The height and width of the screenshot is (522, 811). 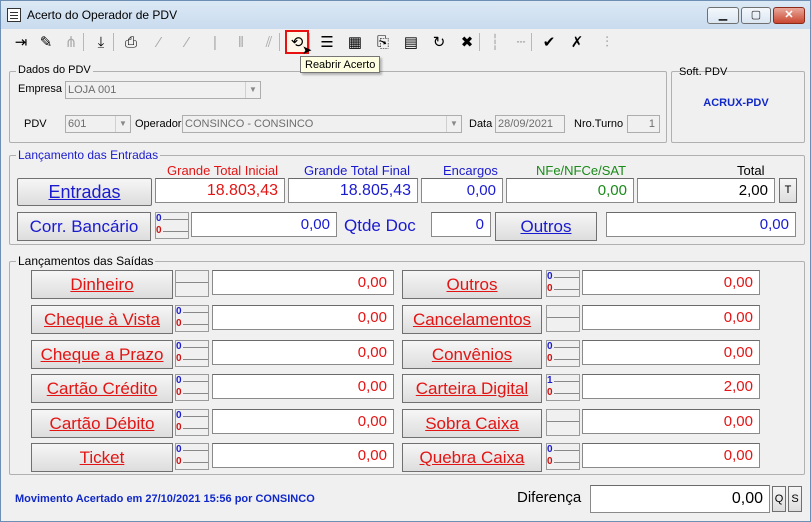 I want to click on carteira-digital-label: Carteira Digital, so click(x=472, y=388).